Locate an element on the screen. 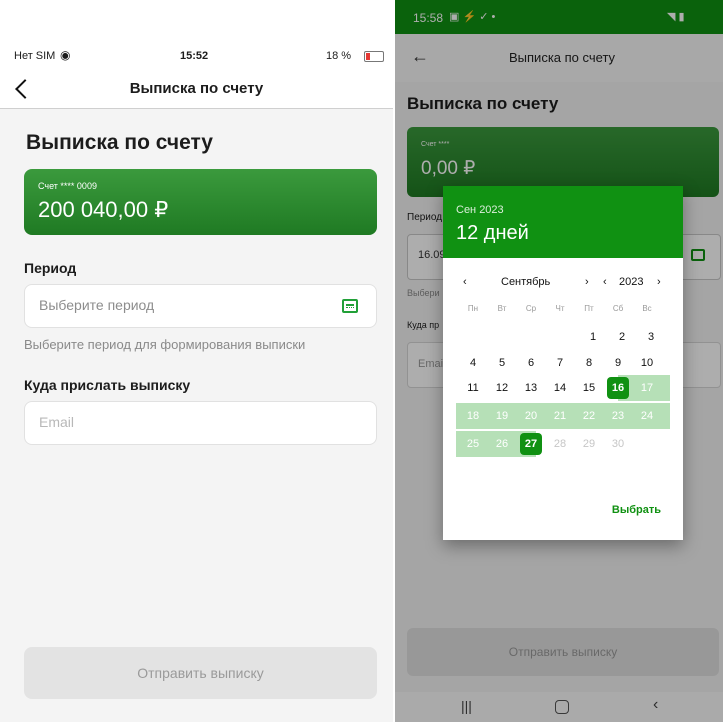 This screenshot has width=723, height=722. account-balance: 200 040,00 ₽ is located at coordinates (103, 209).